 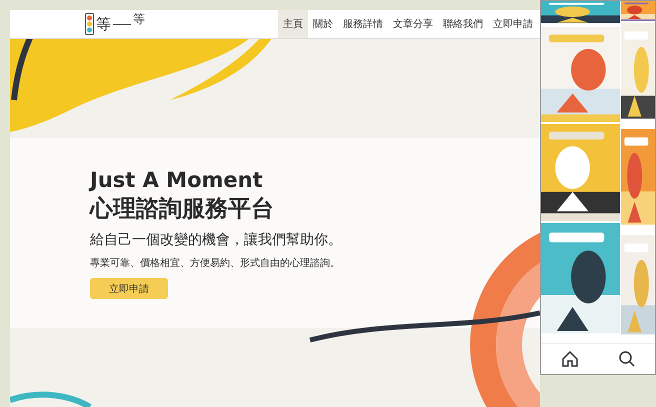 What do you see at coordinates (215, 263) in the screenshot?
I see `hero-description: 專業可靠、價格相宜、方便易約、形式自由的心理諮詢。` at bounding box center [215, 263].